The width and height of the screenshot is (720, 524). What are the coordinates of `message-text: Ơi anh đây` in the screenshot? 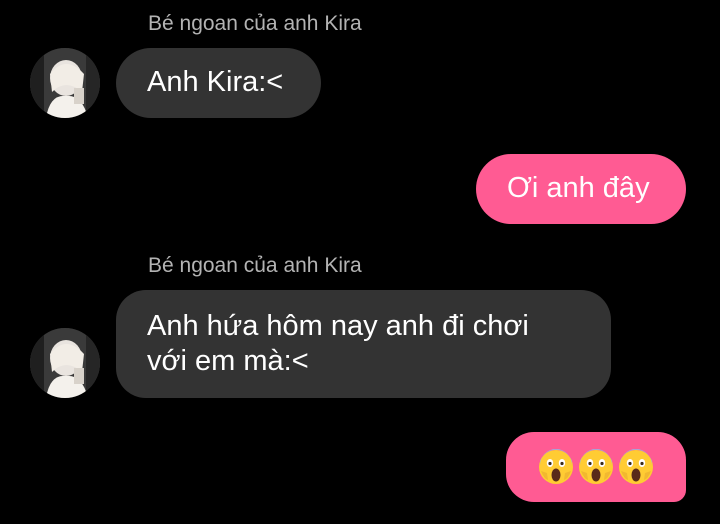 It's located at (578, 188).